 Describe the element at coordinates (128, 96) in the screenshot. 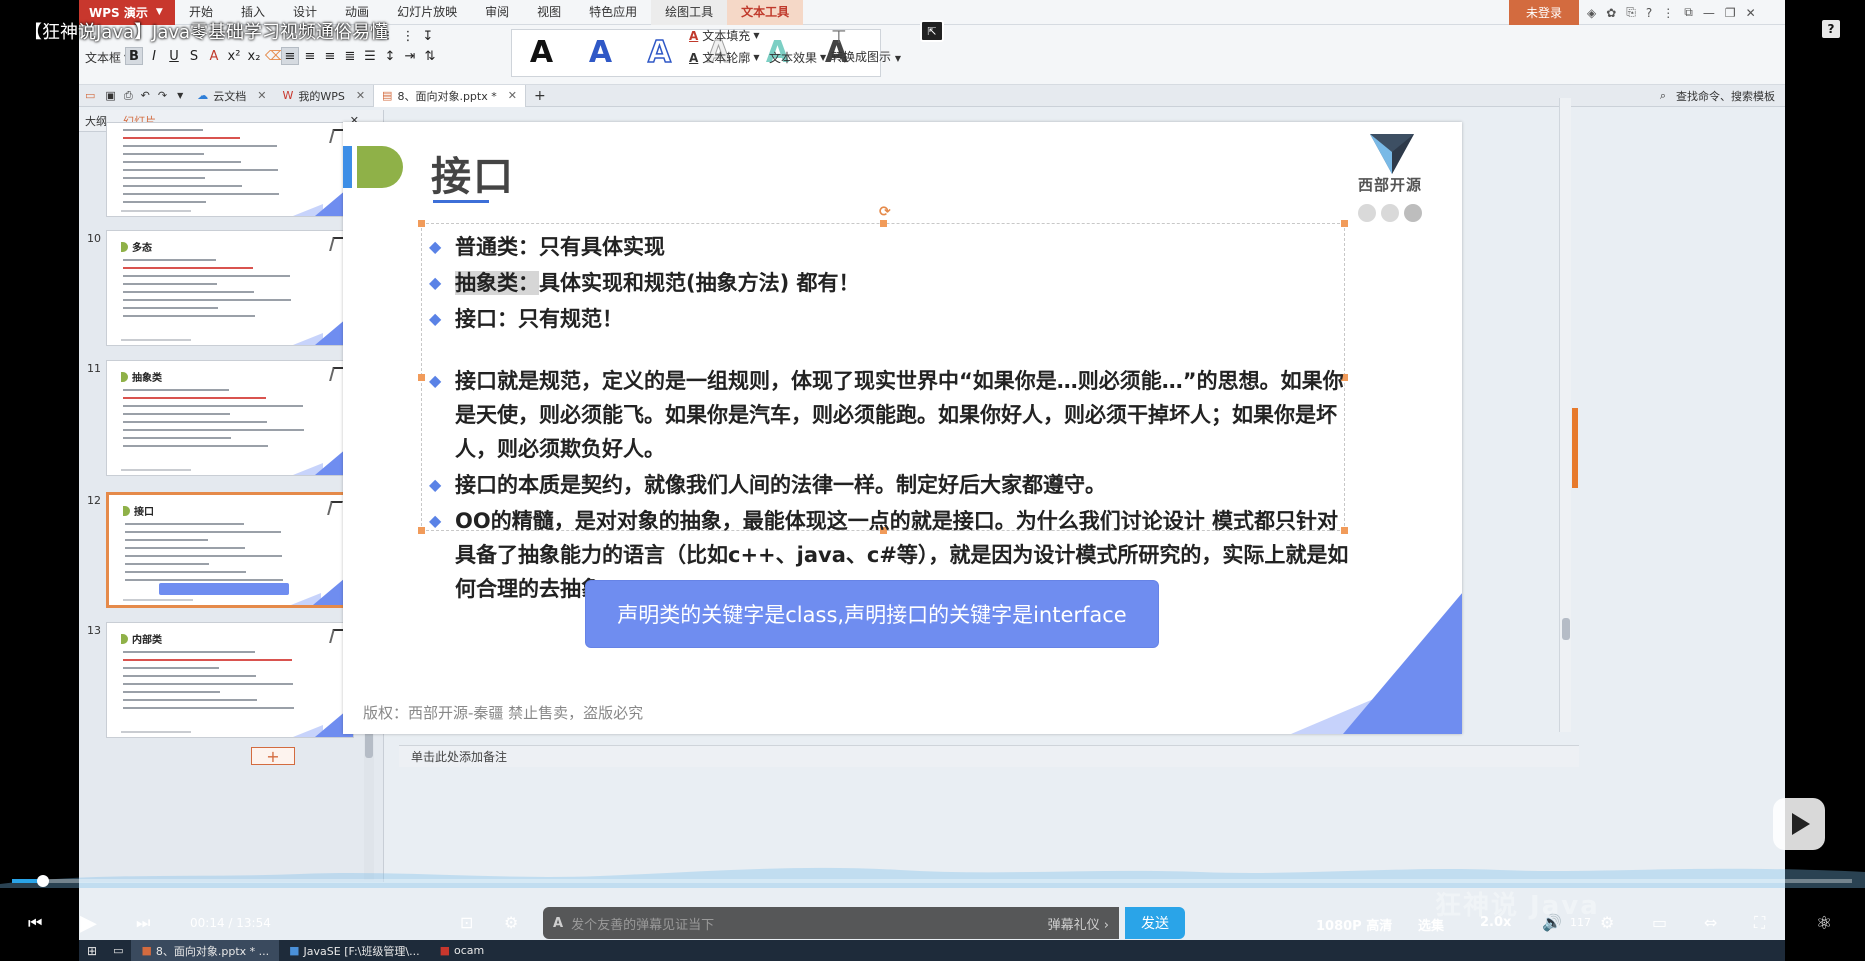

I see `print-icon: ⎙` at that location.